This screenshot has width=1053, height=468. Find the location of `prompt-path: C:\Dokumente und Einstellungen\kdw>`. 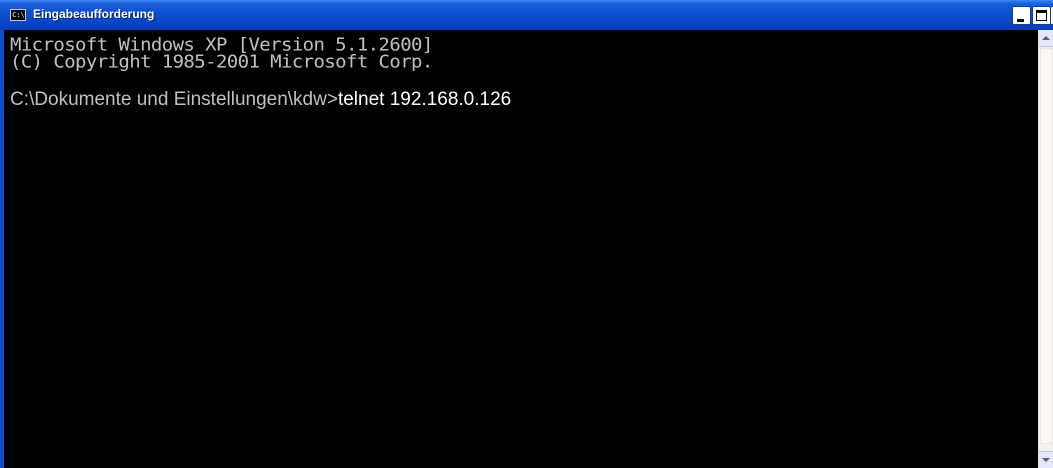

prompt-path: C:\Dokumente und Einstellungen\kdw> is located at coordinates (174, 99).